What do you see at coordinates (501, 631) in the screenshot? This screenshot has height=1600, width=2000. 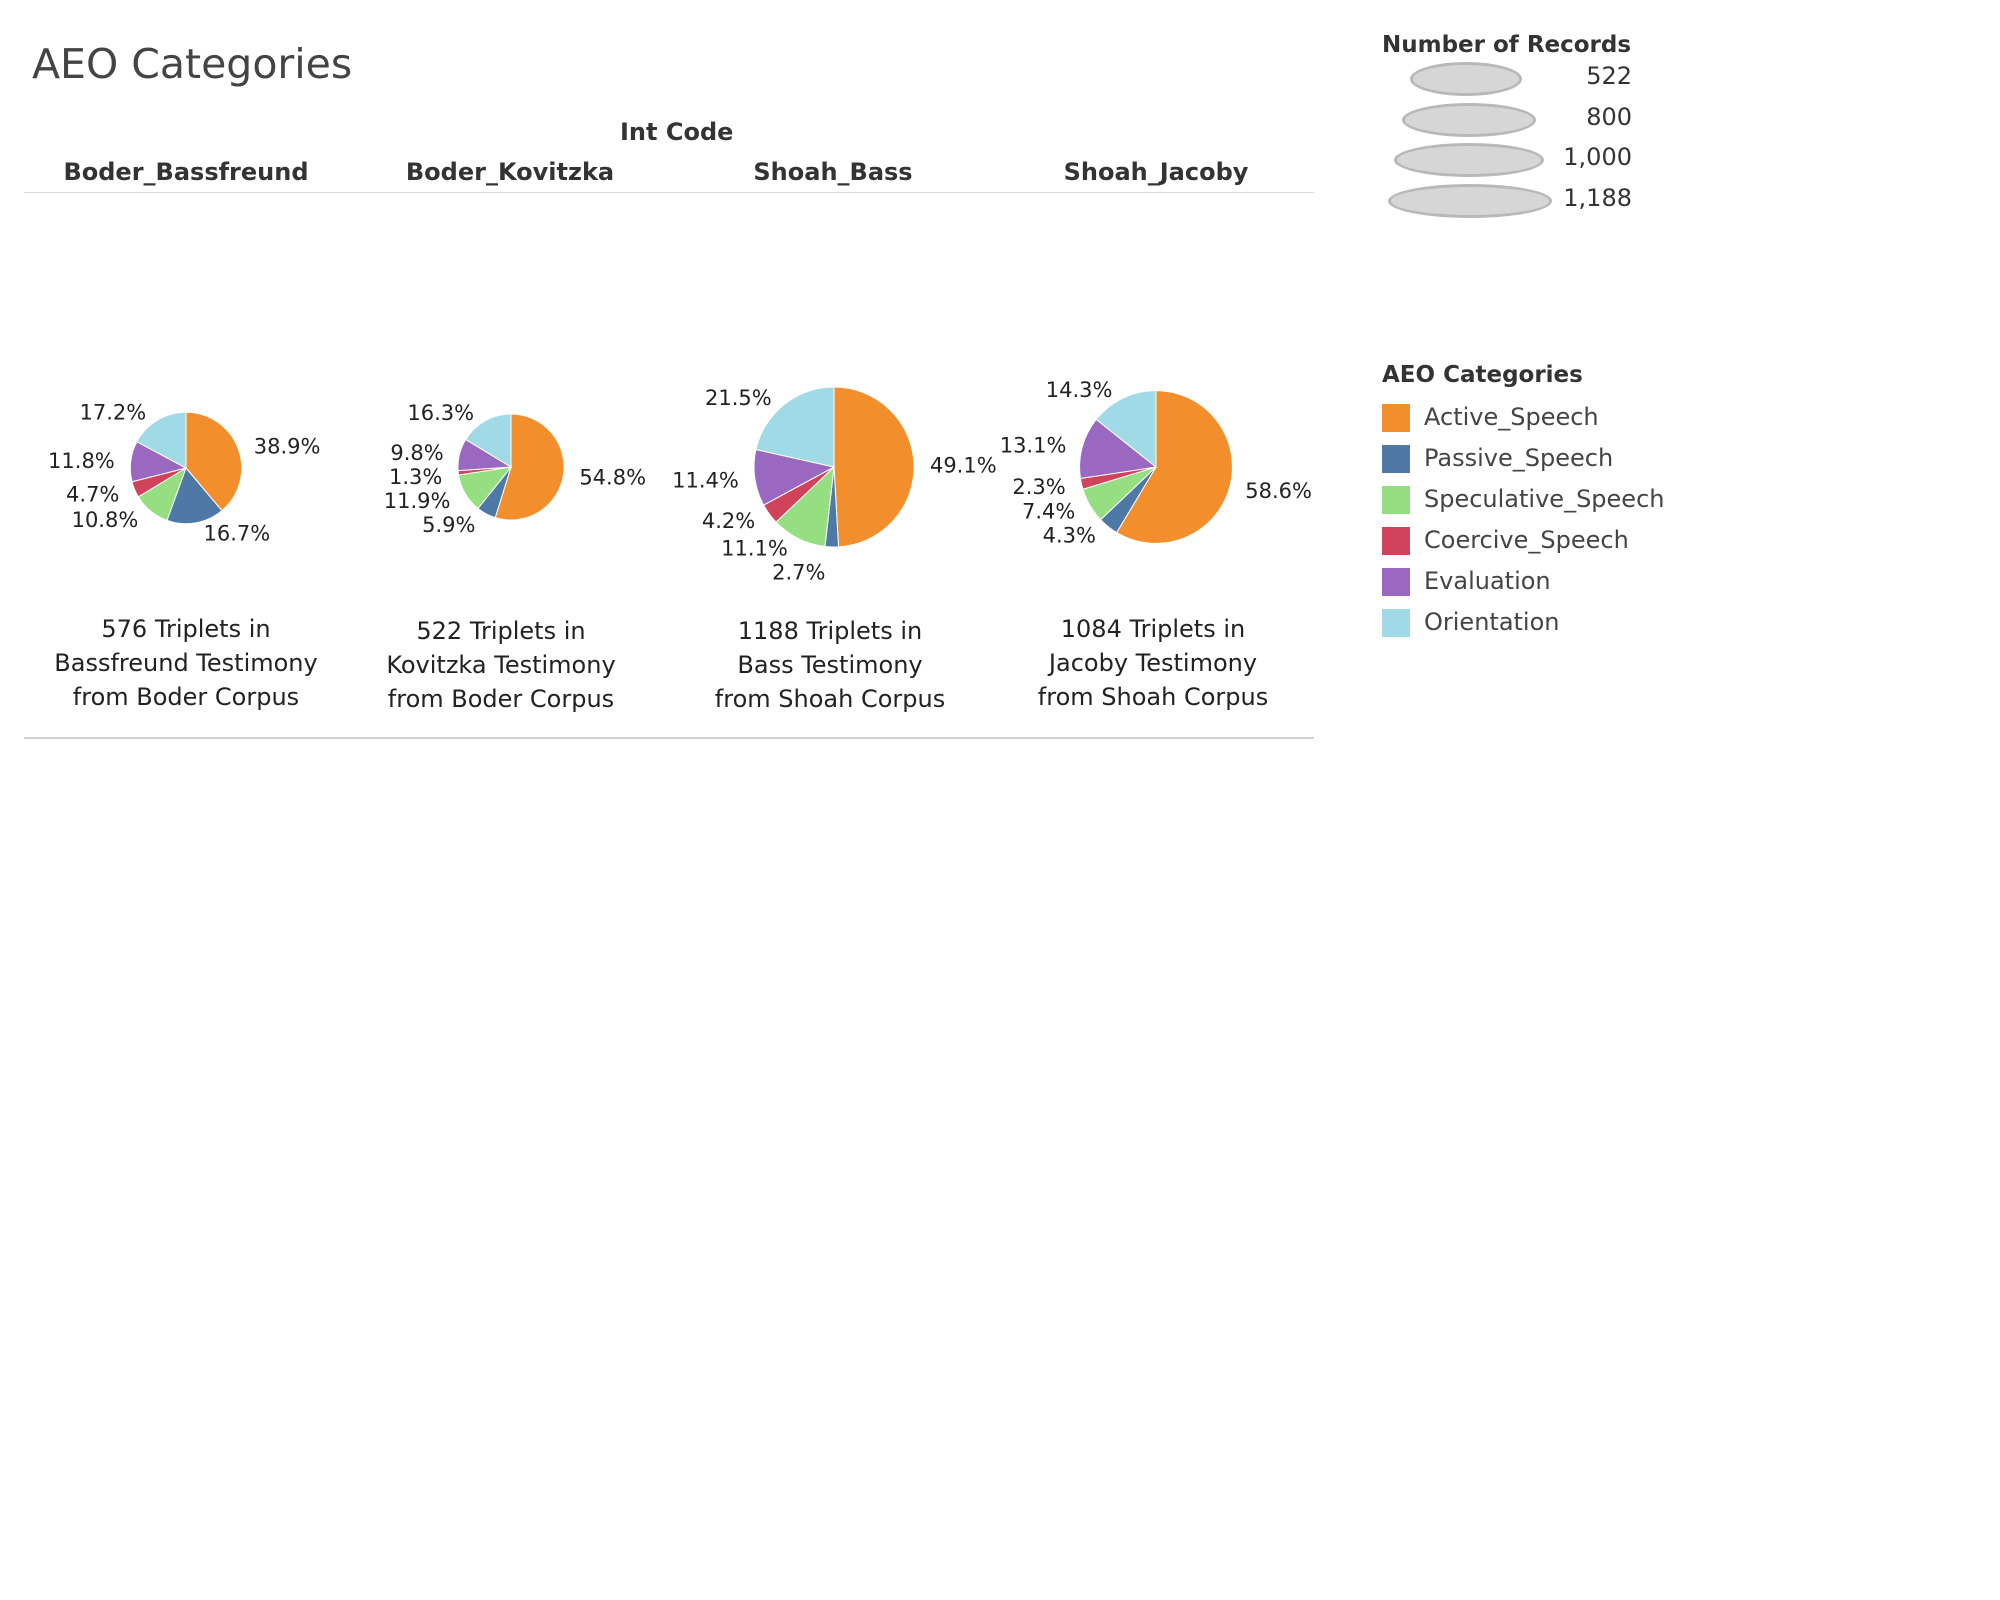 I see `caption-line: 522 Triplets in` at bounding box center [501, 631].